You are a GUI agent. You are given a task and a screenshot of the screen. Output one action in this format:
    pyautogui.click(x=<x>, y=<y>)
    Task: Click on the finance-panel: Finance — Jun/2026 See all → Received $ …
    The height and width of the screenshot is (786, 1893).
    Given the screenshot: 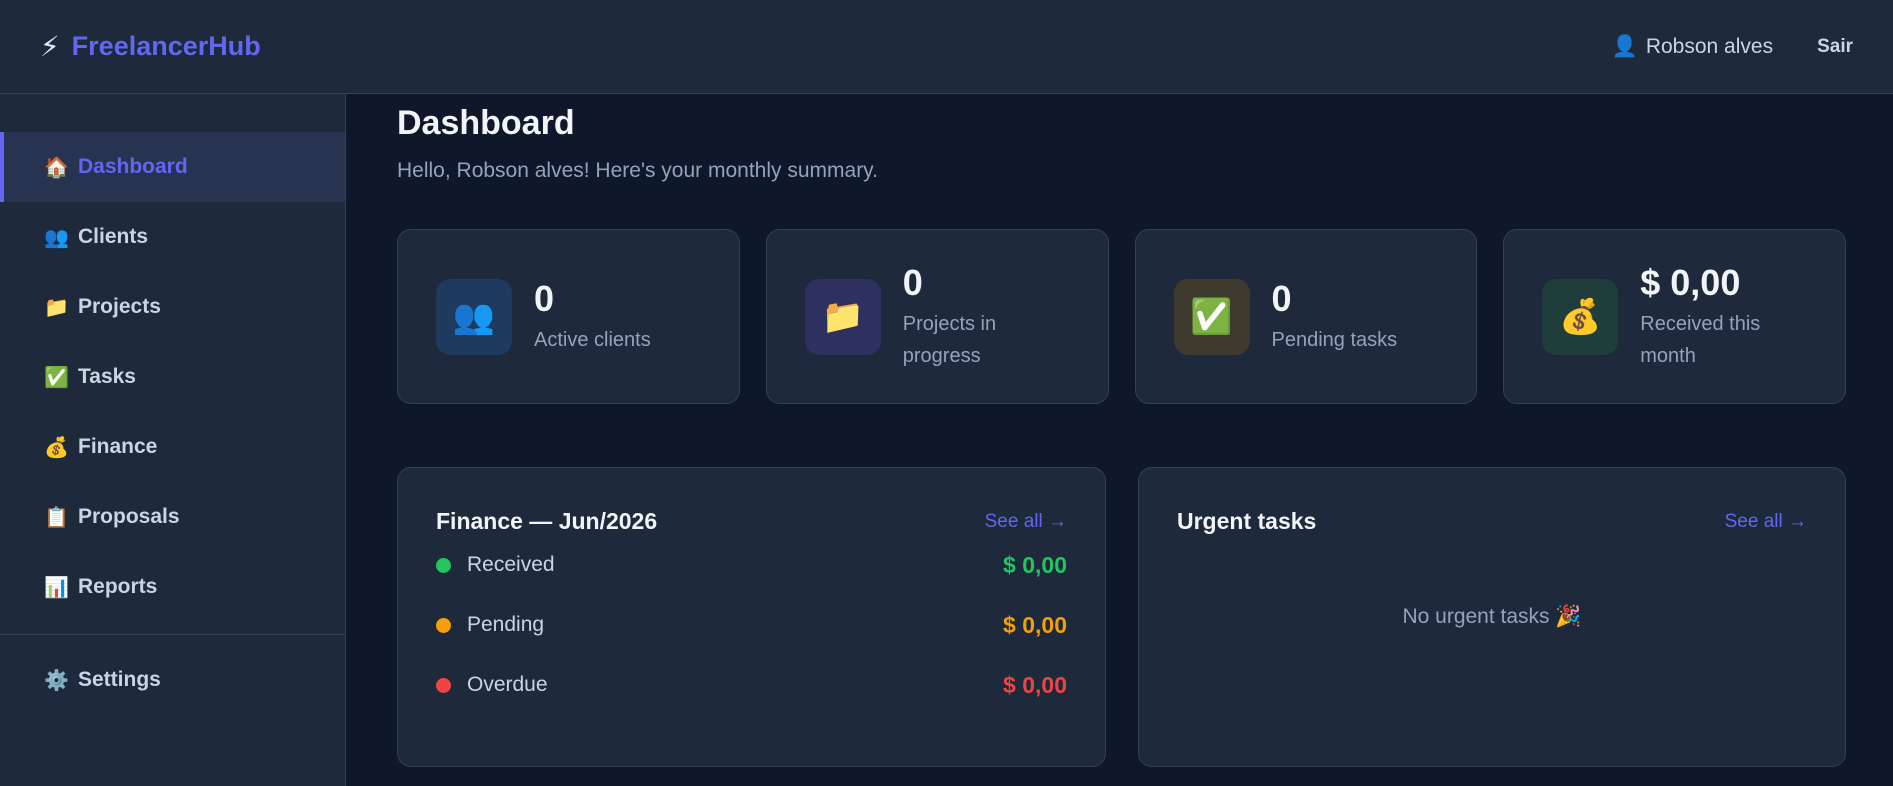 What is the action you would take?
    pyautogui.click(x=751, y=617)
    